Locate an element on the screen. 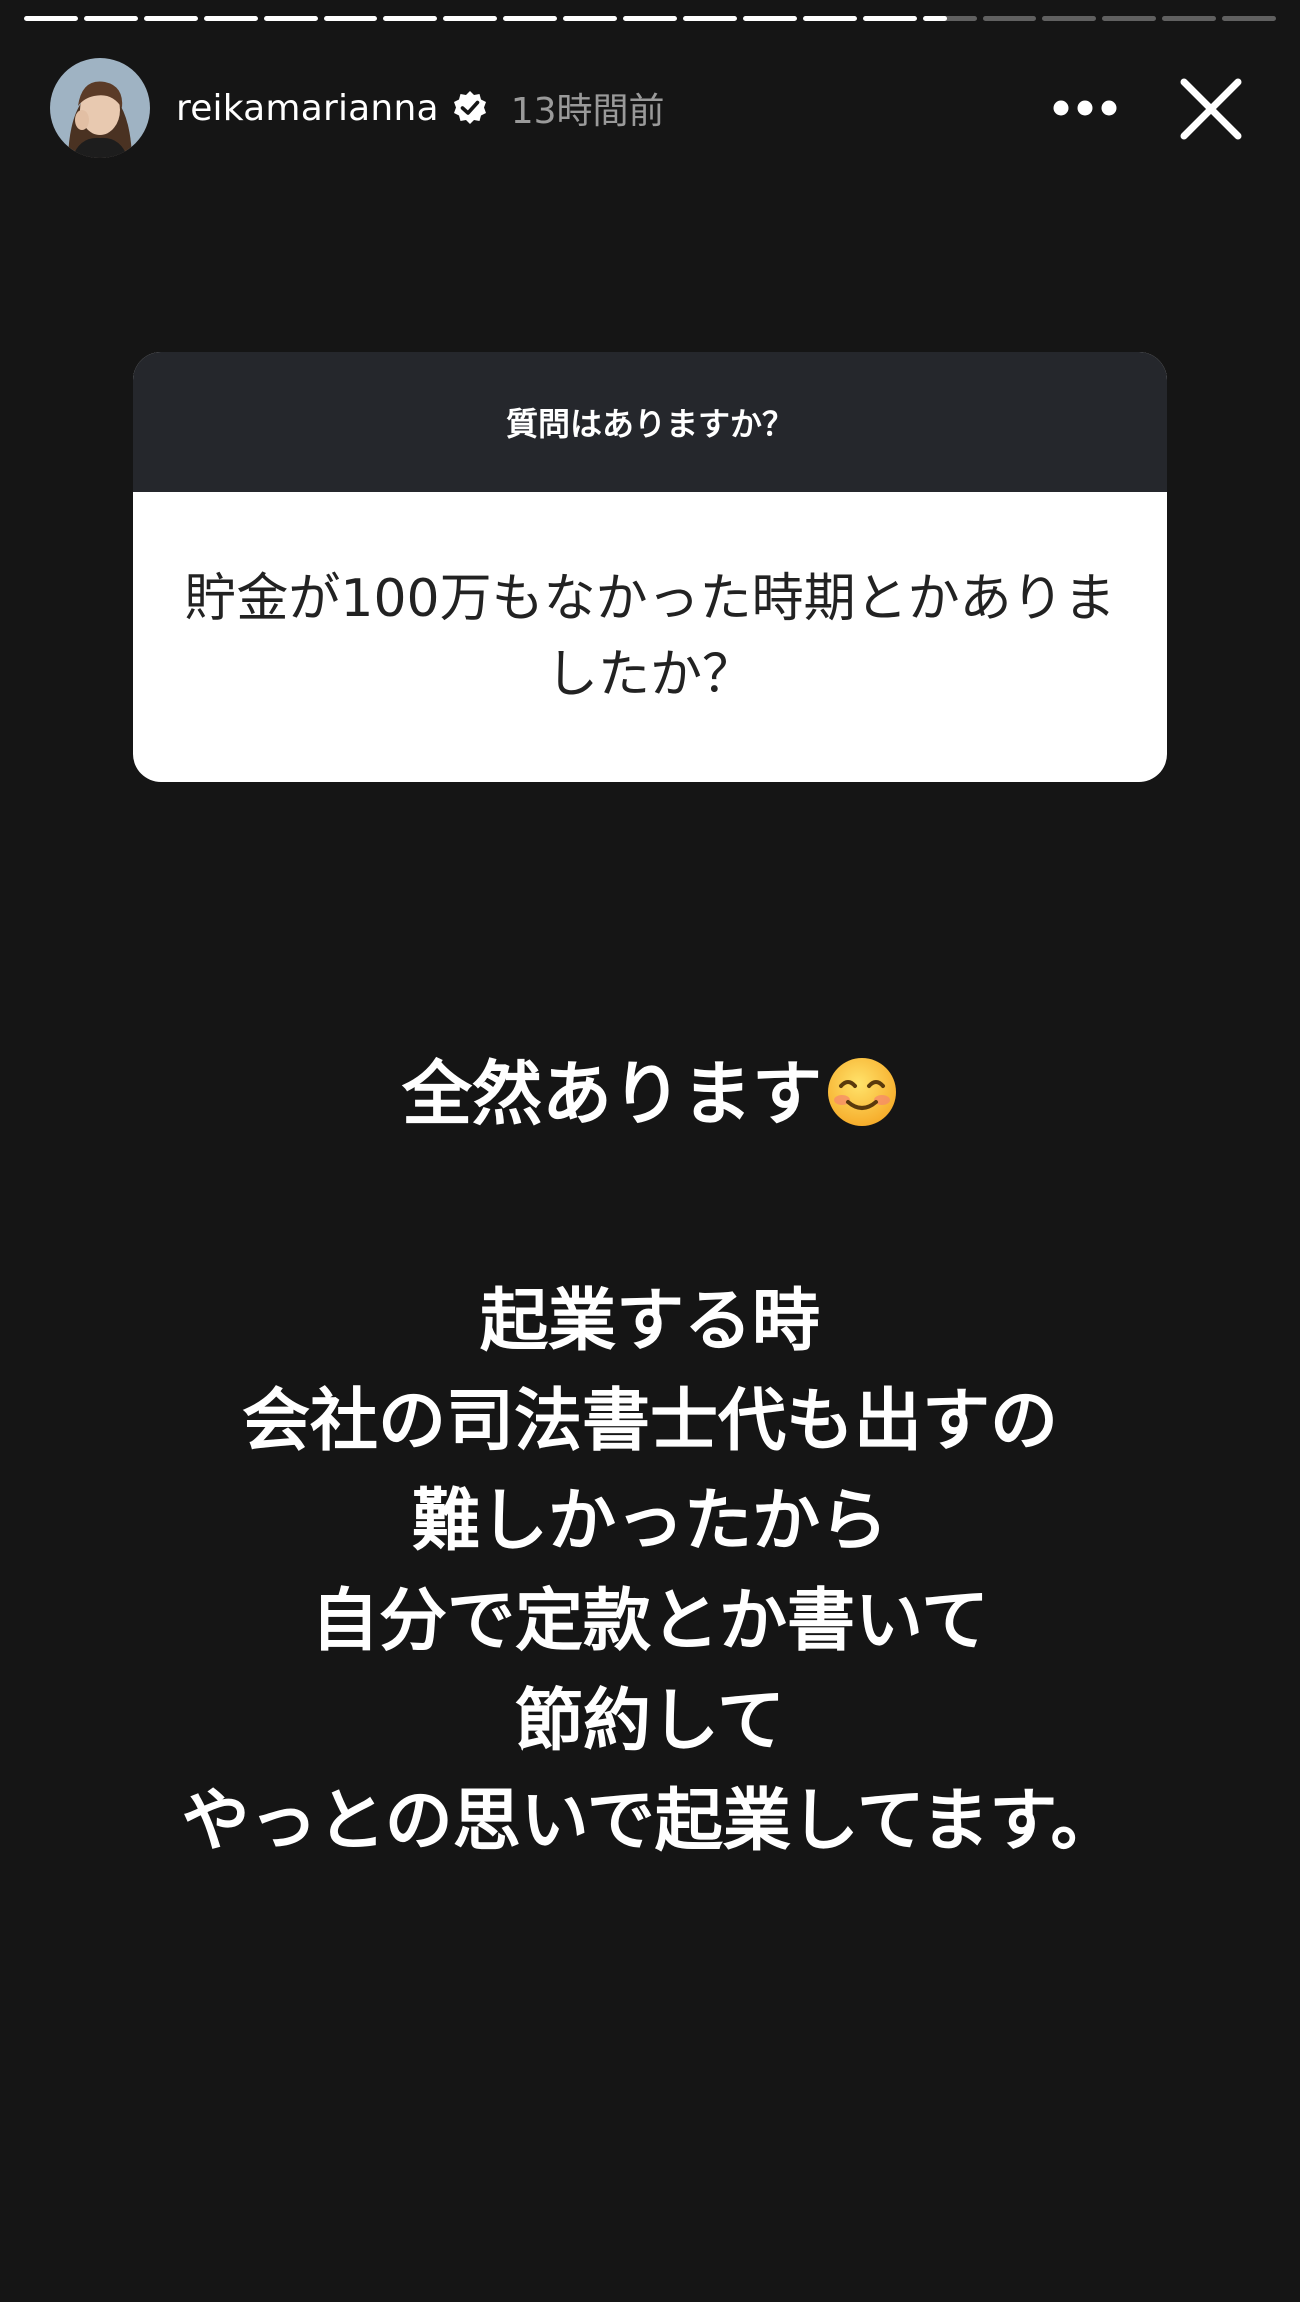 The height and width of the screenshot is (2302, 1300). smiling-face-emoji-icon is located at coordinates (862, 1092).